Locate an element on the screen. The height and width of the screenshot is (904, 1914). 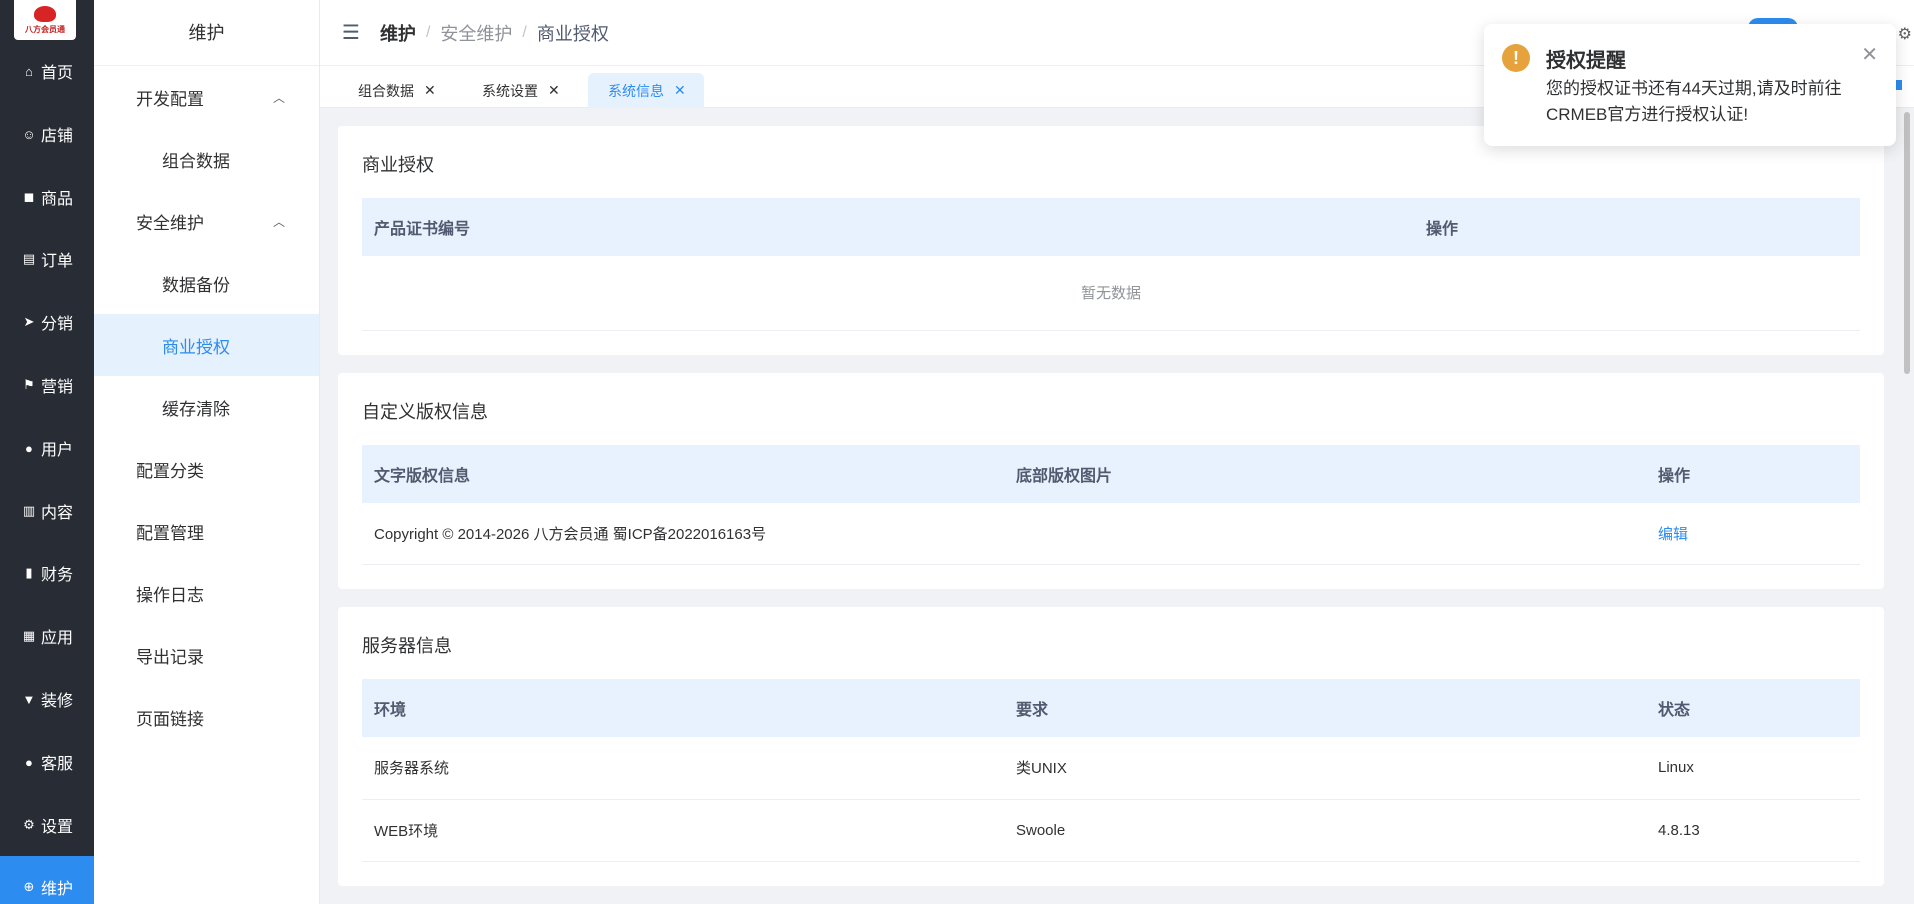
column-header: 文字版权信息 is located at coordinates (683, 473).